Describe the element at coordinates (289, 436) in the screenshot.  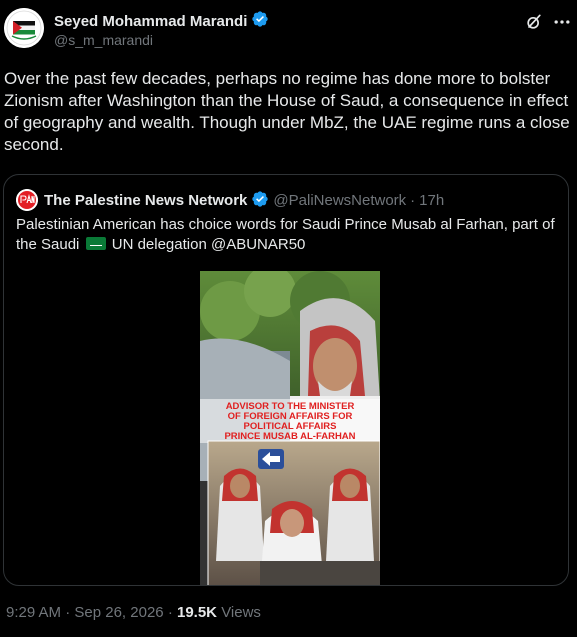
I see `video-caption-line-4: PRINCE MUSAB AL-FARHAN` at that location.